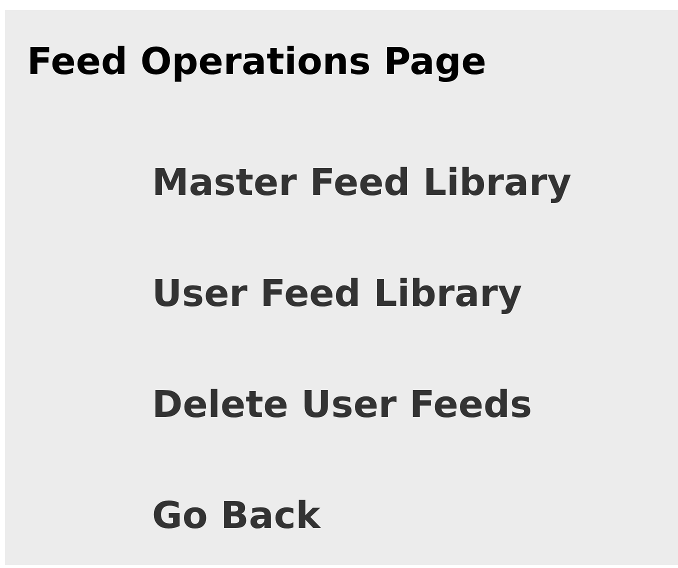 This screenshot has height=568, width=678. I want to click on page-title: Feed Operations Page, so click(256, 62).